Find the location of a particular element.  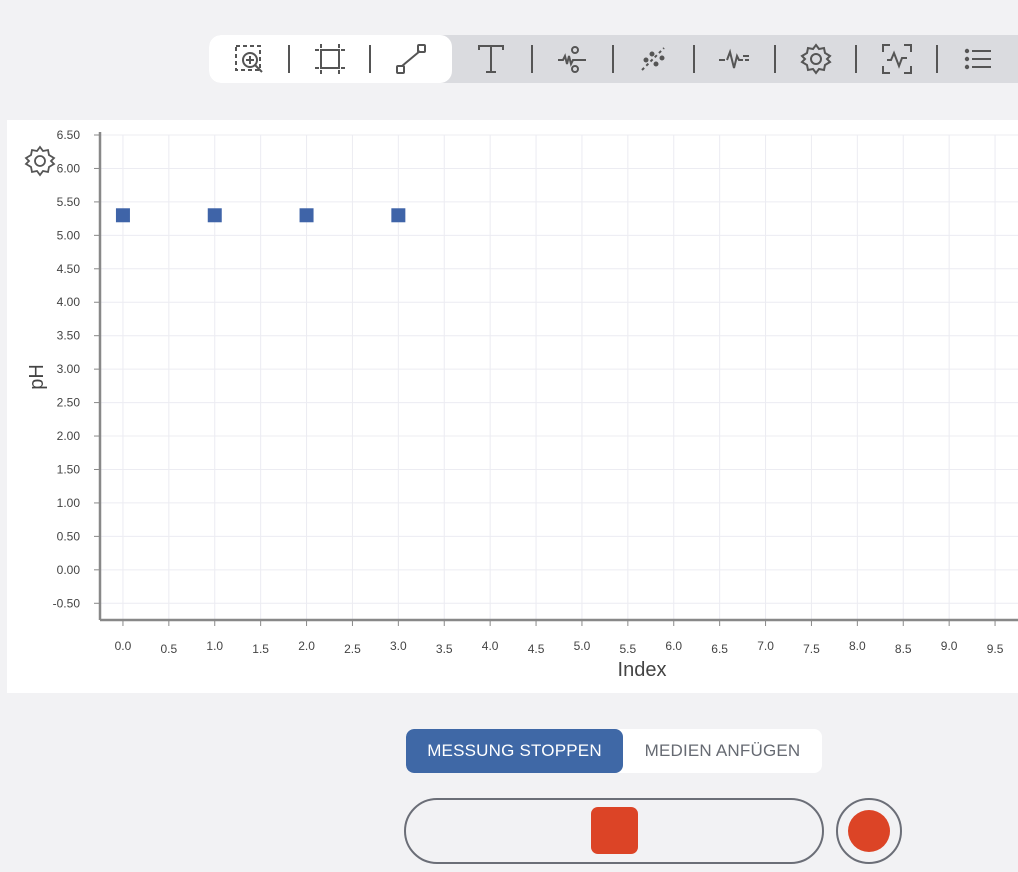

connect-points-button is located at coordinates (411, 59).